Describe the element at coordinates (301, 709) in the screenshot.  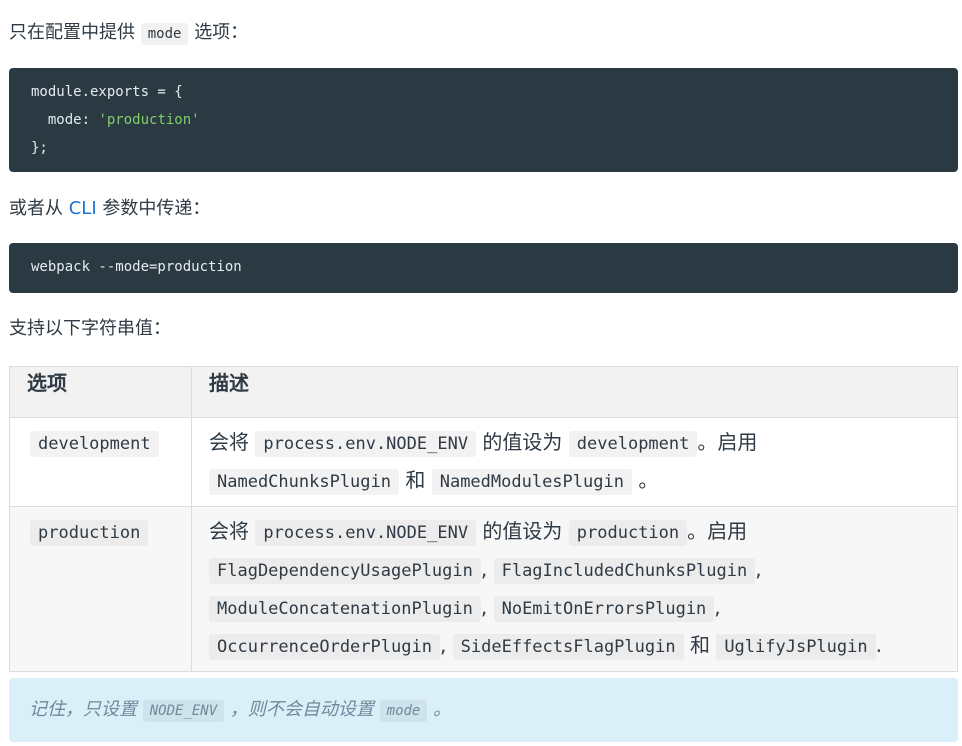
I see `note-middle: ，则不会自动设置` at that location.